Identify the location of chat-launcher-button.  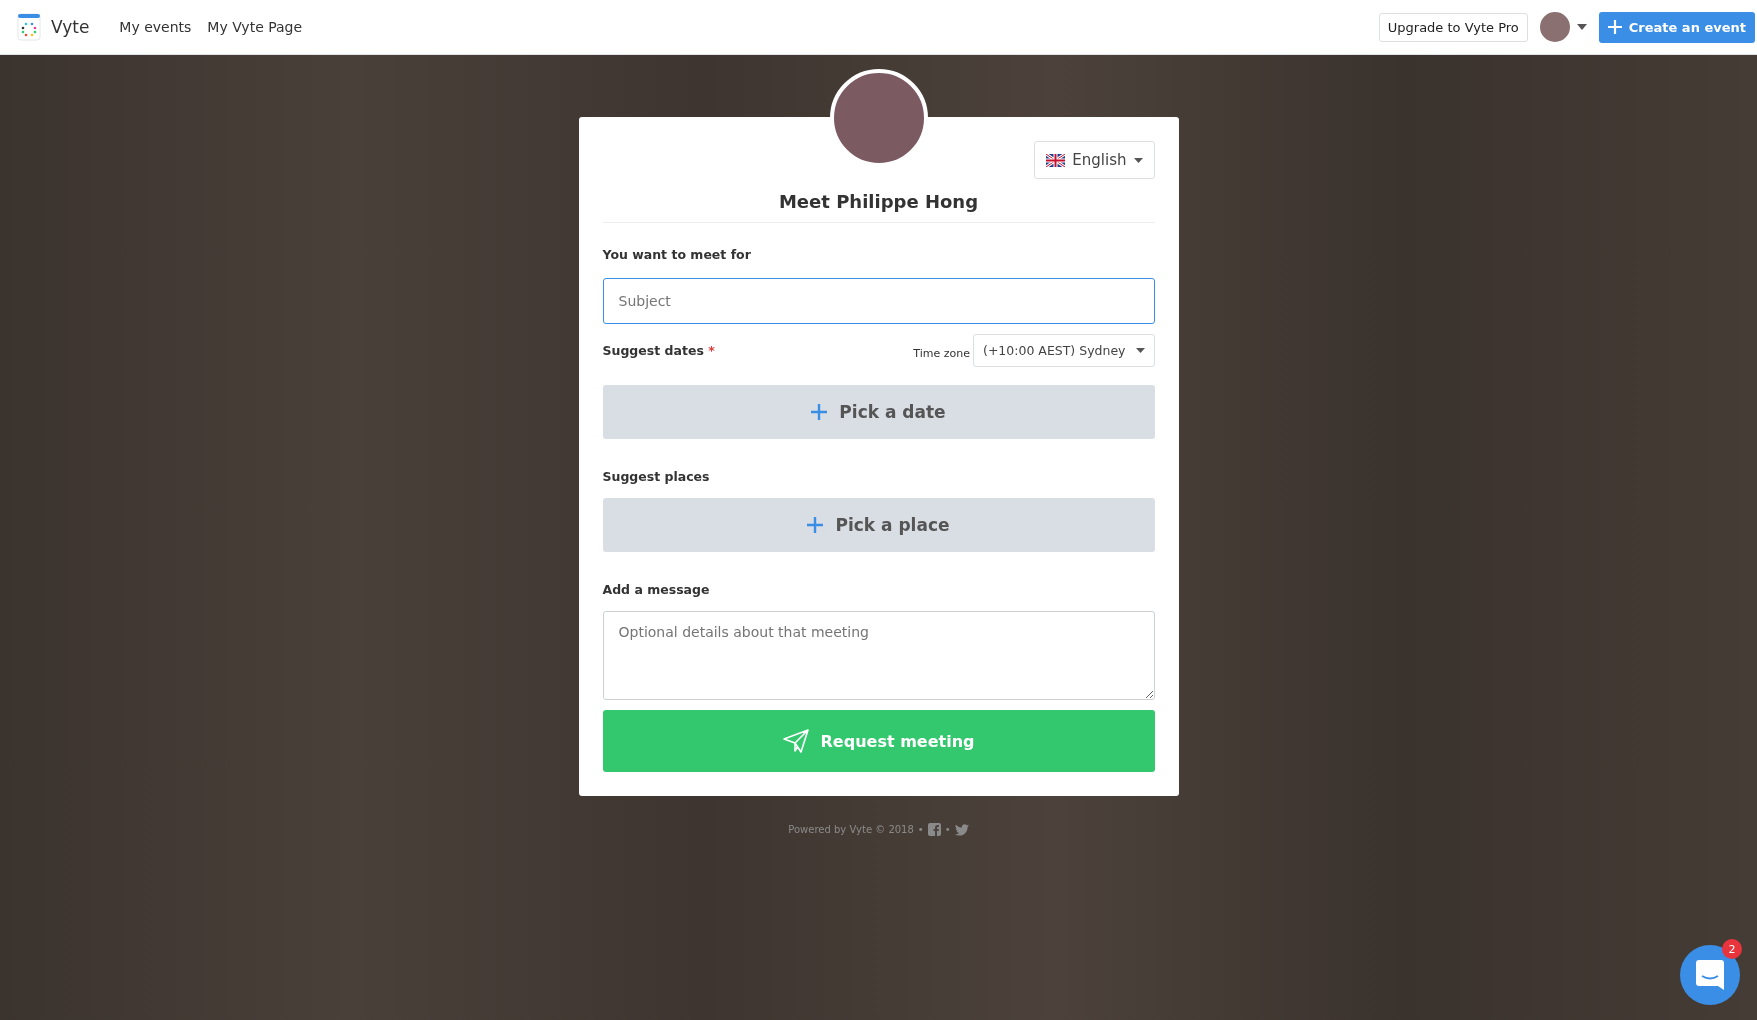
(1710, 975).